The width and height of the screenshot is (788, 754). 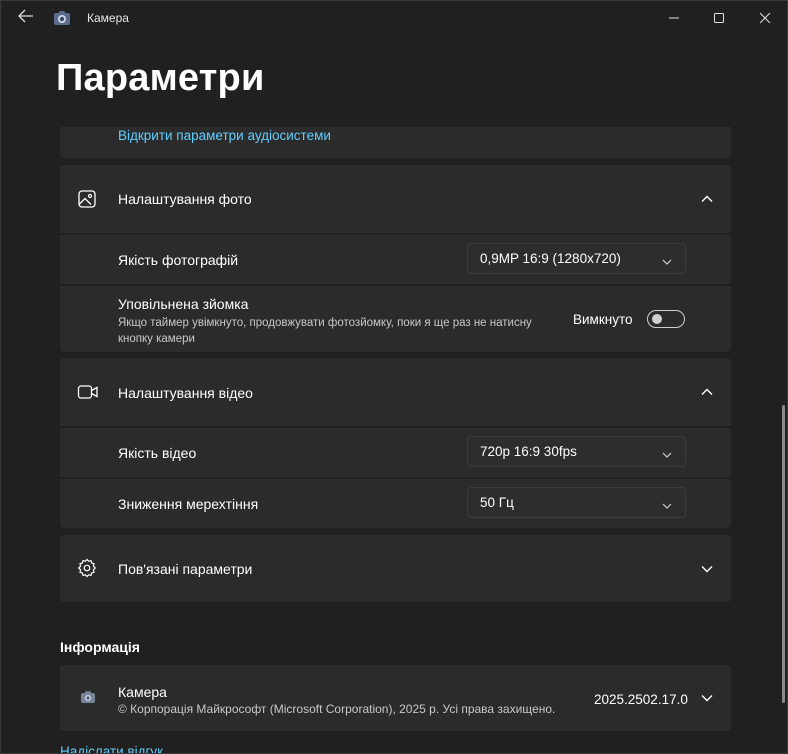 I want to click on photo-quality-dropdown: 0,9MP 16:9 (1280x720), so click(x=576, y=258).